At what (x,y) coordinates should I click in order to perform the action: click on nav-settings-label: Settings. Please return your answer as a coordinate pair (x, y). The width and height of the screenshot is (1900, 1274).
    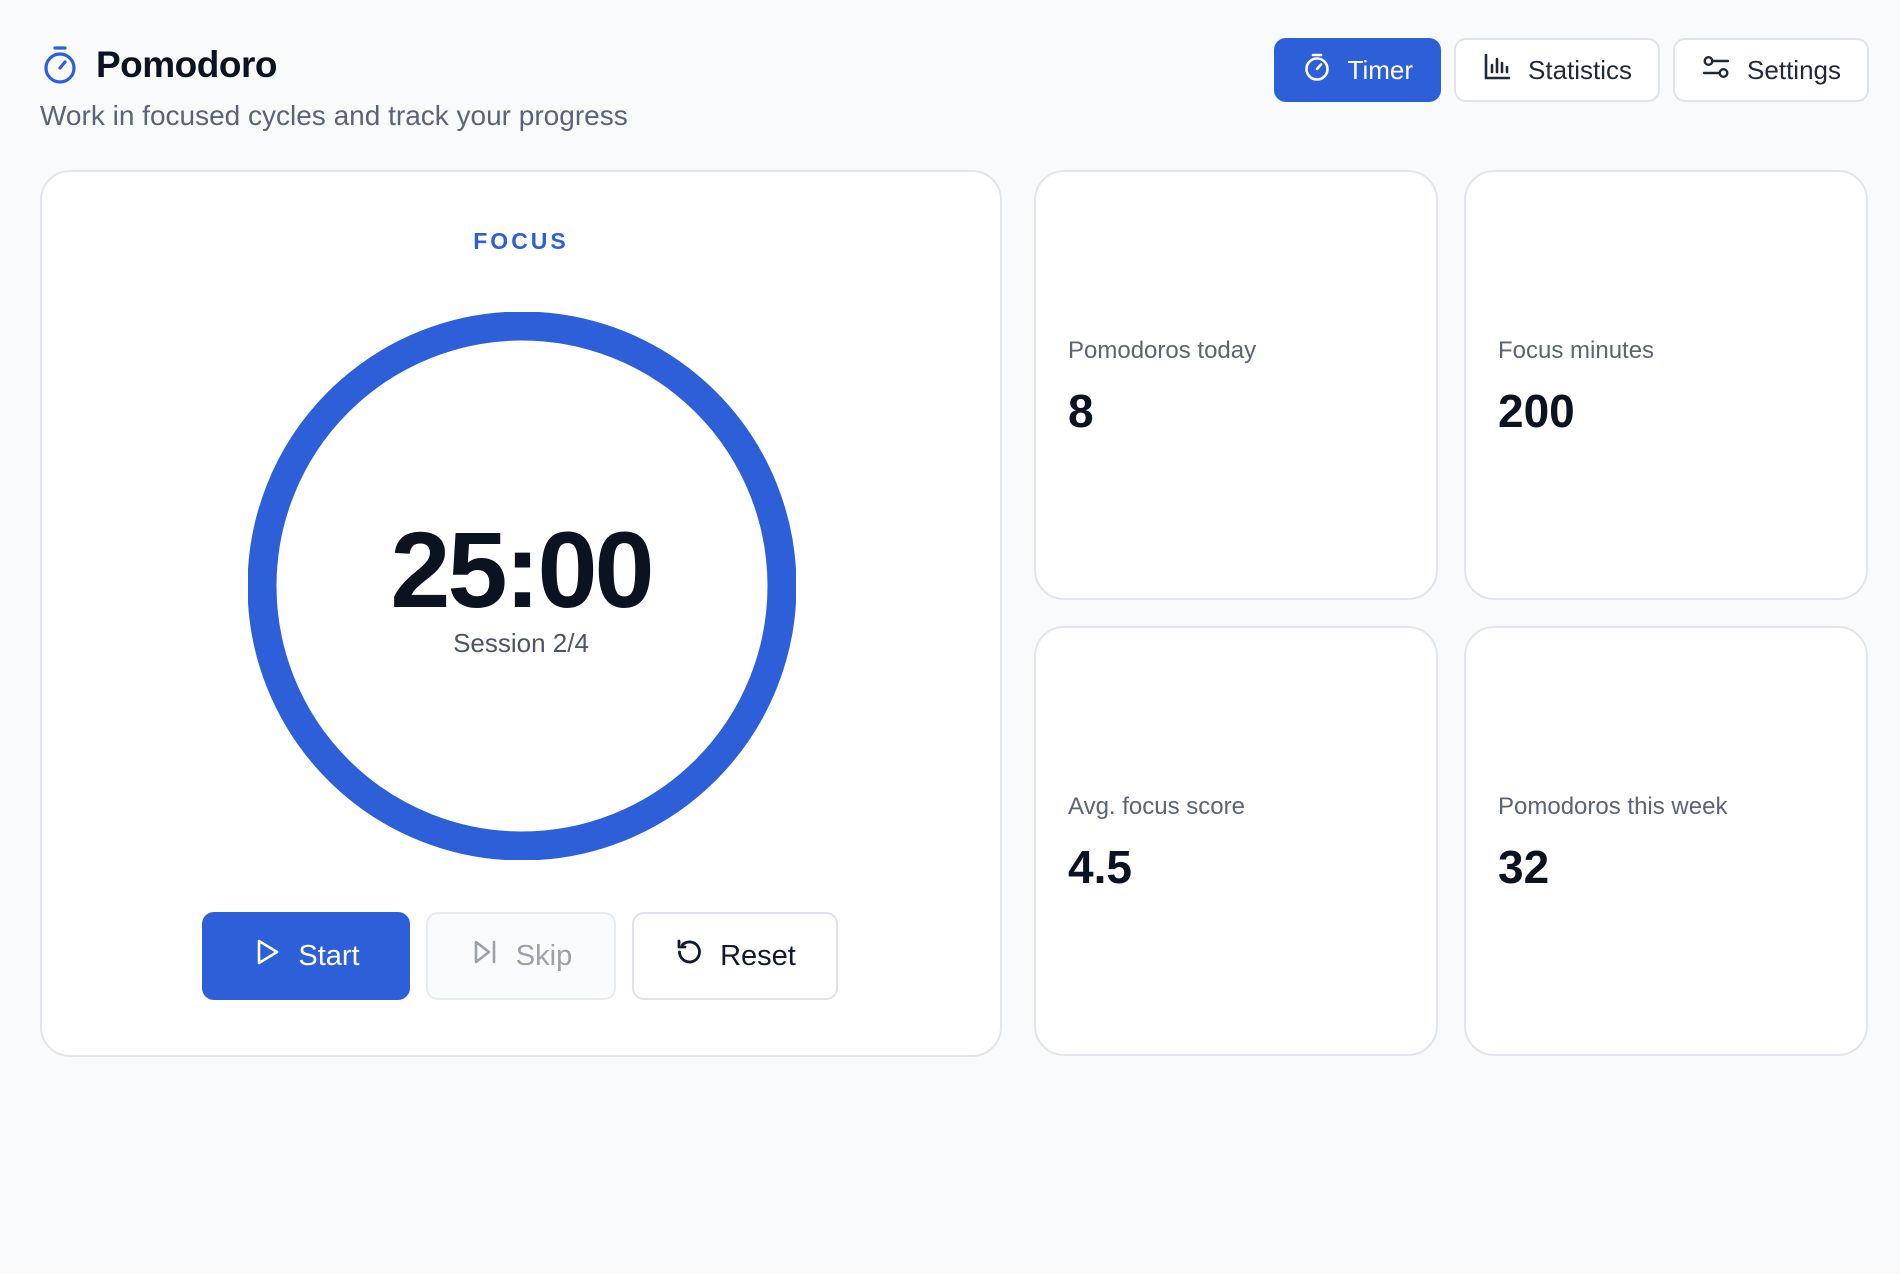
    Looking at the image, I should click on (1794, 69).